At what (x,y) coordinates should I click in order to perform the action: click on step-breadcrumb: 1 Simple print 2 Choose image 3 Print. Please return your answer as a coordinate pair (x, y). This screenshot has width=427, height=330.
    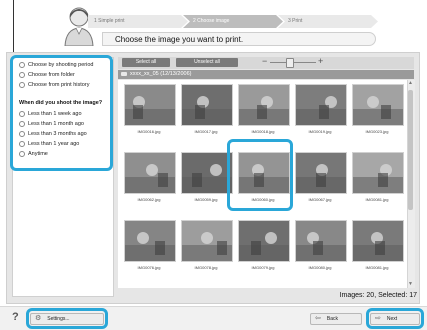
    Looking at the image, I should click on (230, 21).